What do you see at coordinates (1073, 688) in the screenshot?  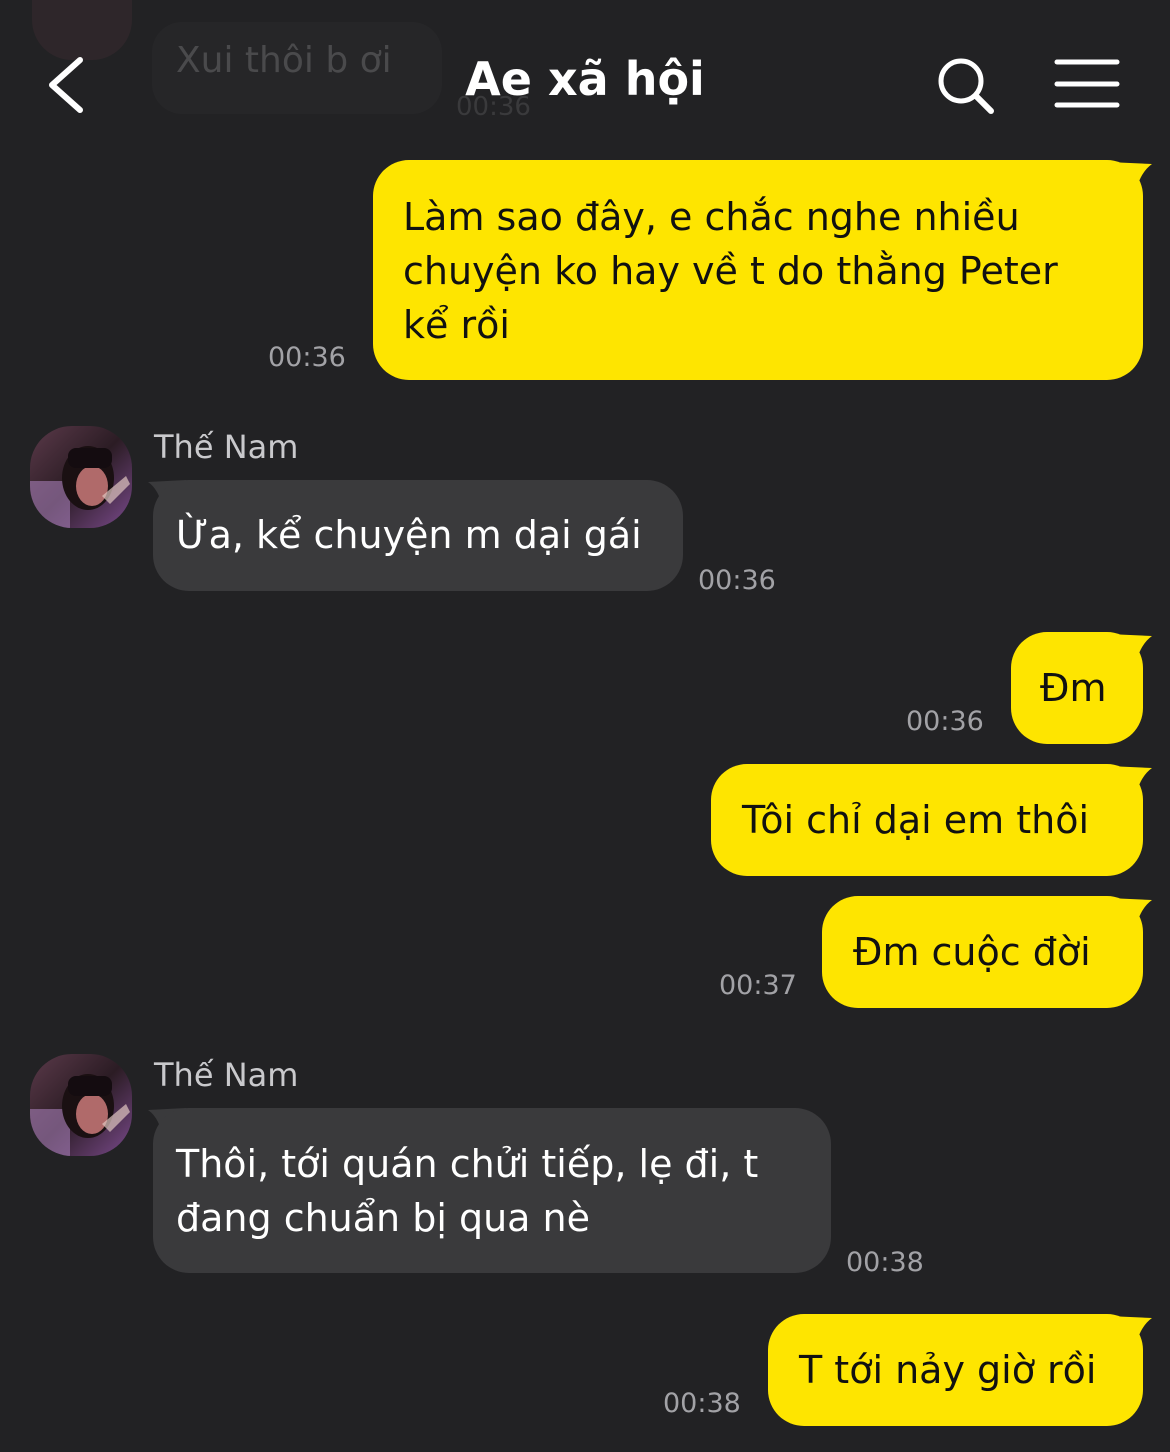 I see `message-text-line: Đm` at bounding box center [1073, 688].